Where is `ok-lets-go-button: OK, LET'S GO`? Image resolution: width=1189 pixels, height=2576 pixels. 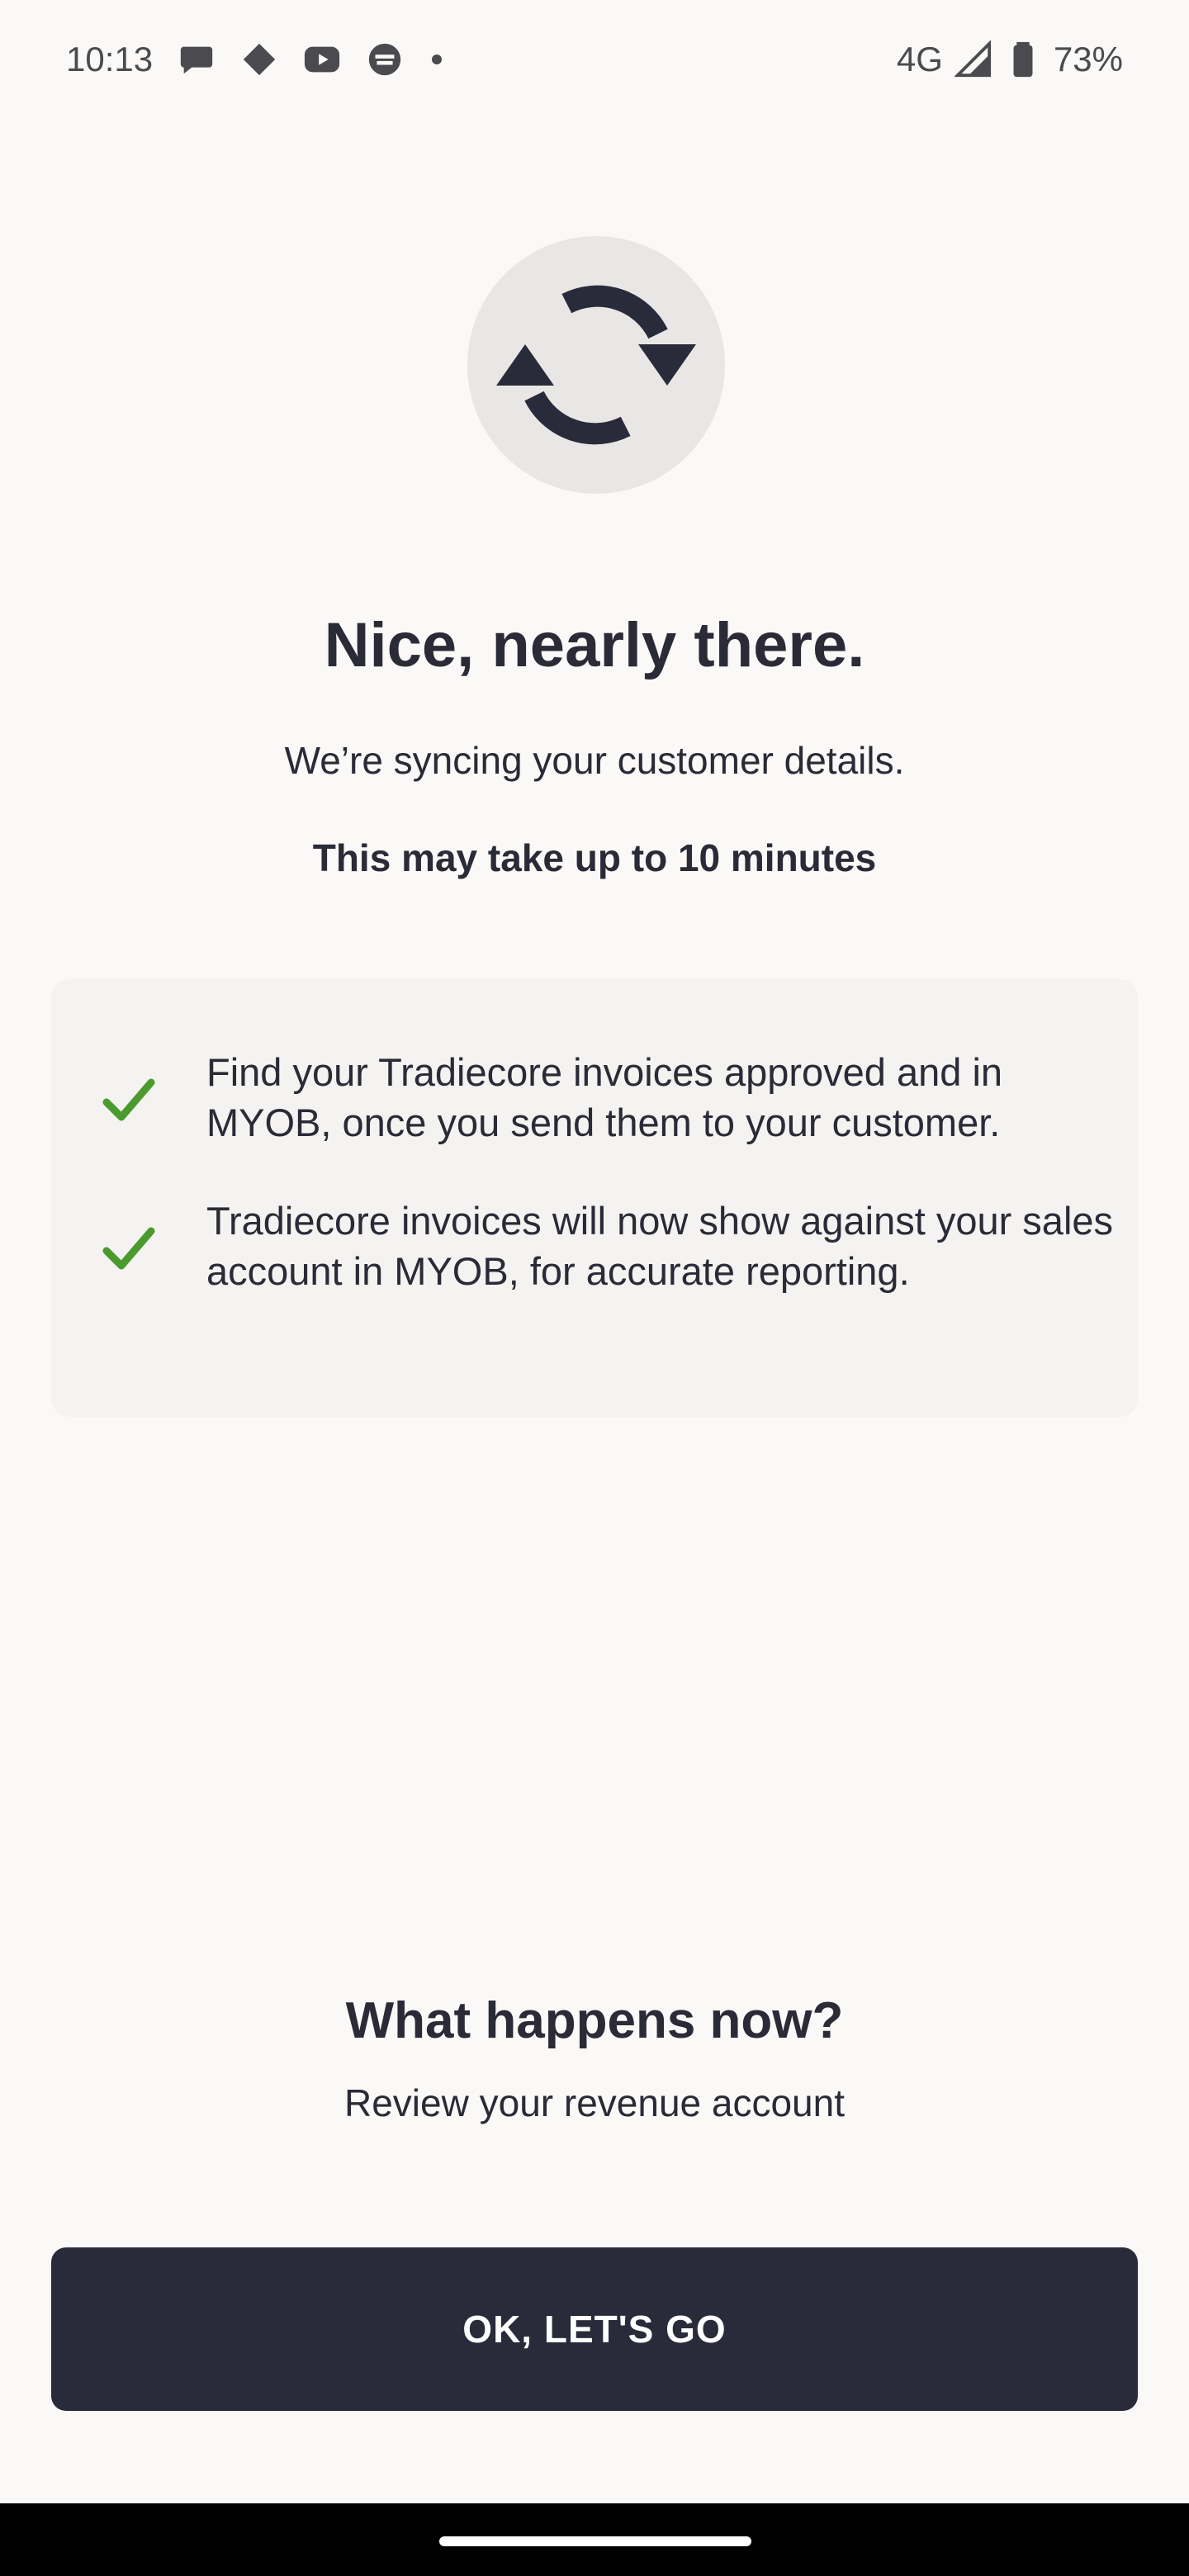 ok-lets-go-button: OK, LET'S GO is located at coordinates (594, 2329).